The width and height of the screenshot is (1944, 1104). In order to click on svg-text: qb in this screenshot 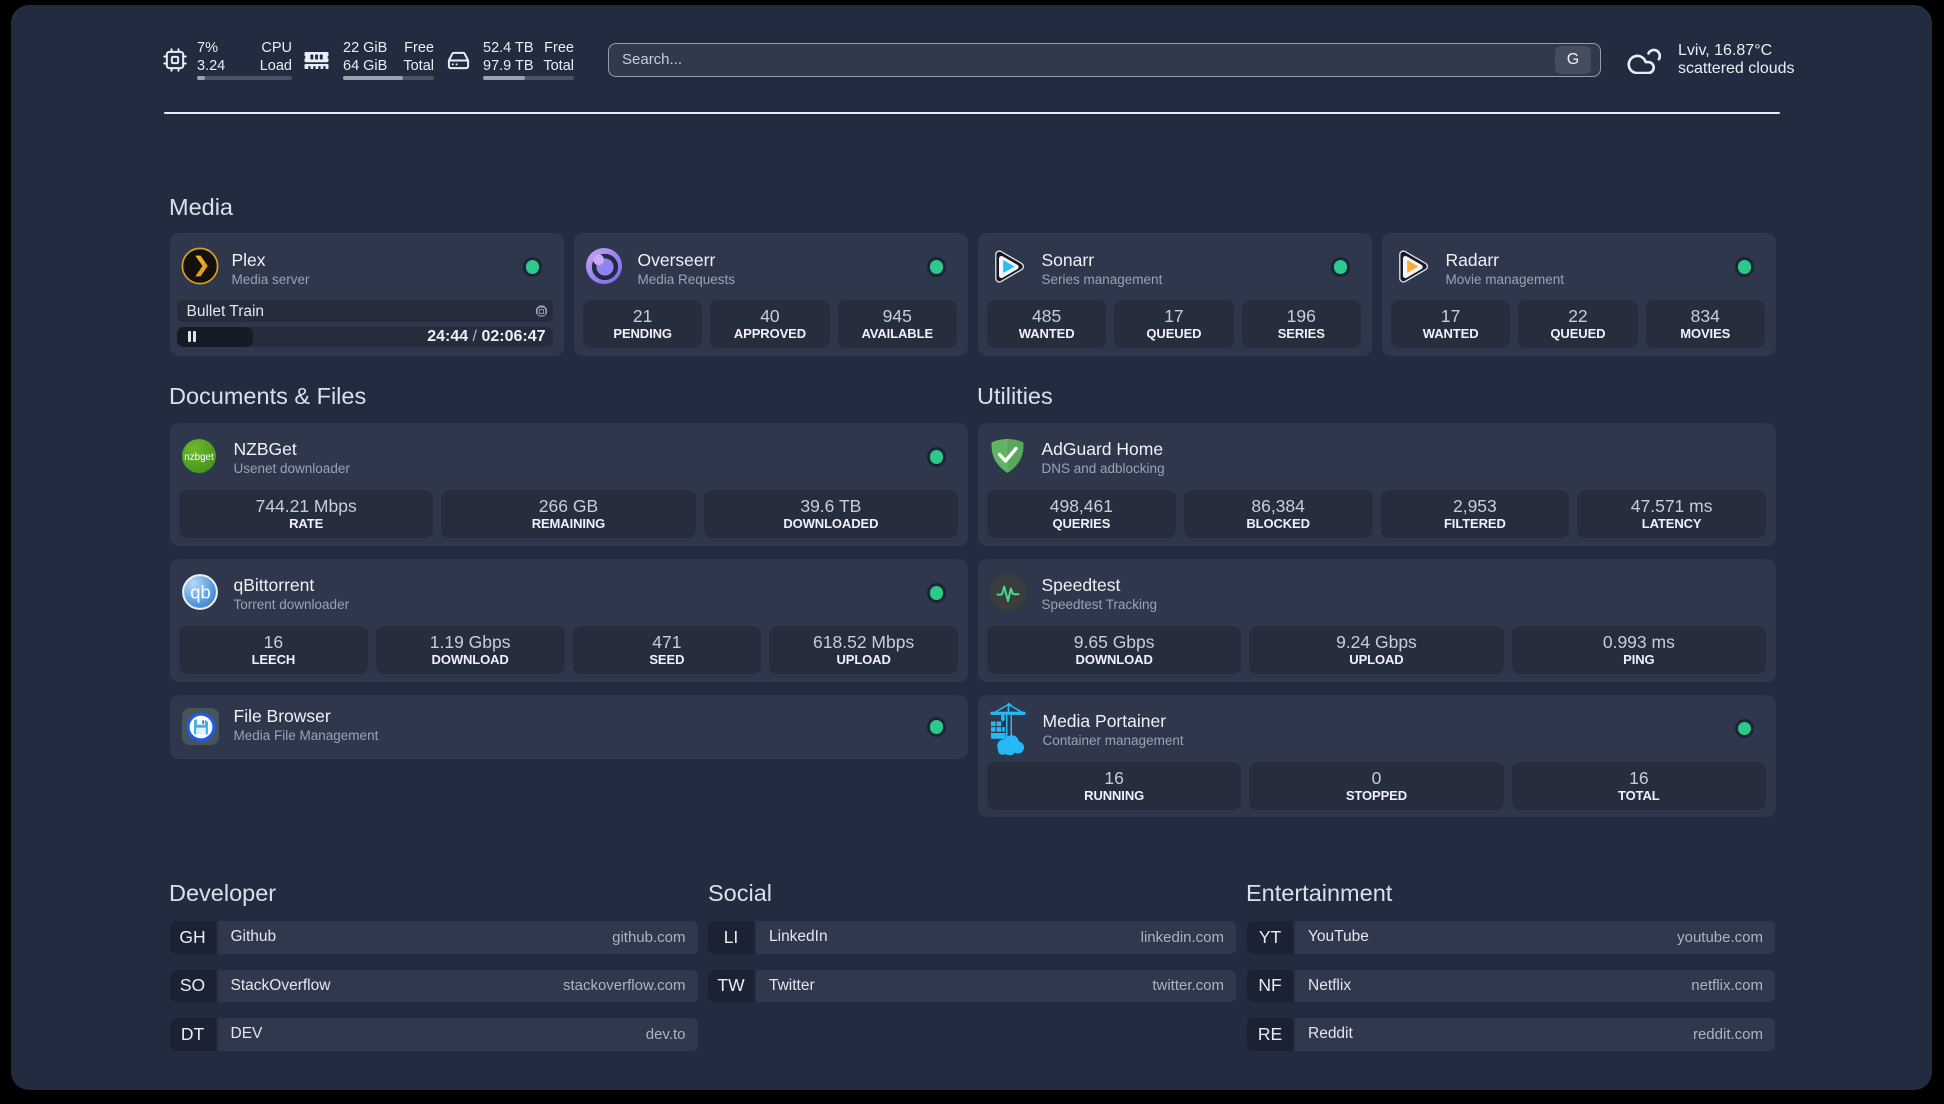, I will do `click(200, 592)`.